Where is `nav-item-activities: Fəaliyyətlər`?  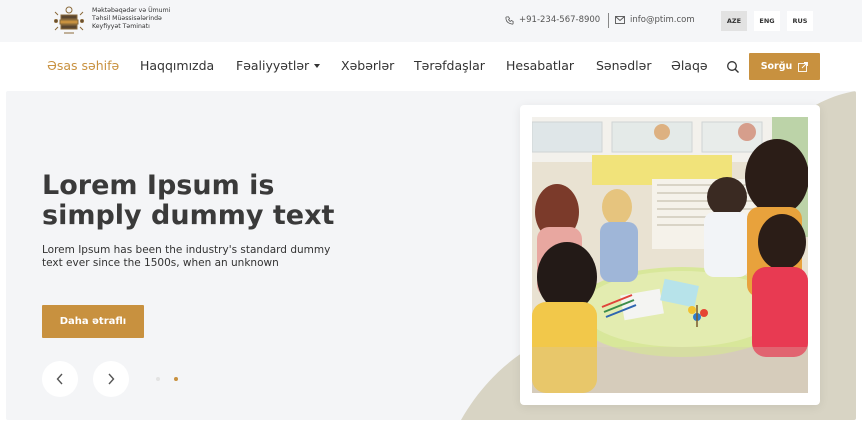
nav-item-activities: Fəaliyyətlər is located at coordinates (278, 65).